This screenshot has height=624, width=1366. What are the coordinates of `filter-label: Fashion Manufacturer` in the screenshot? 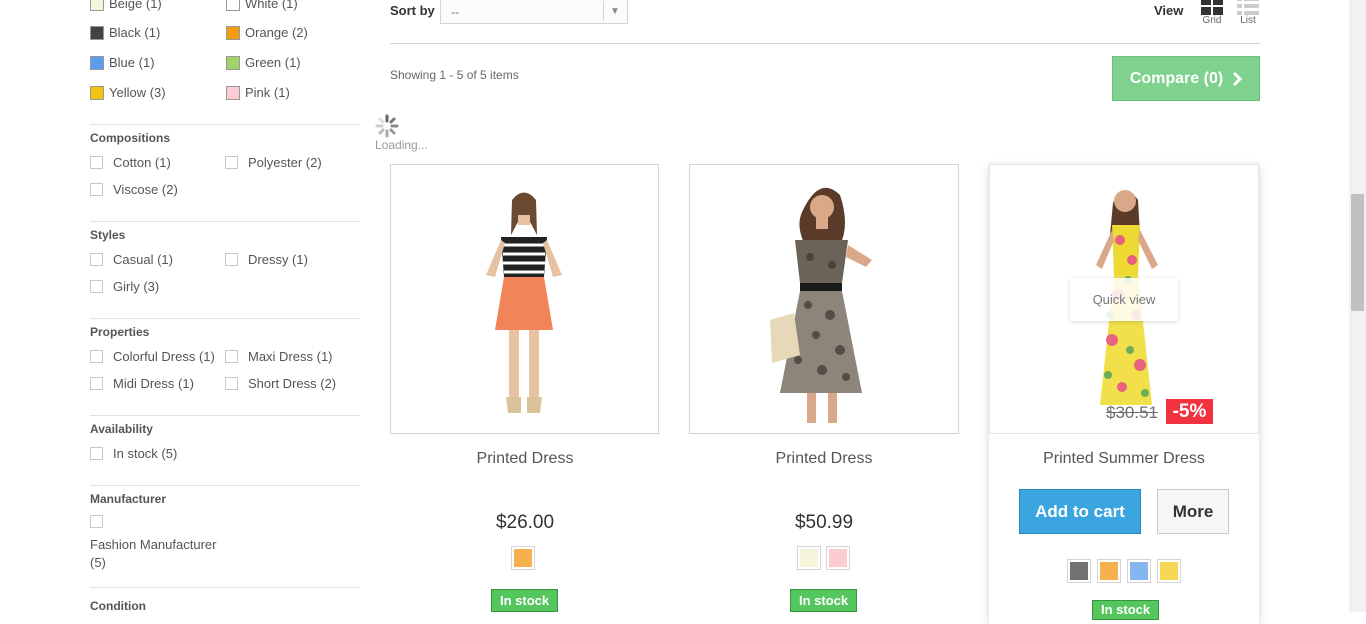 It's located at (153, 544).